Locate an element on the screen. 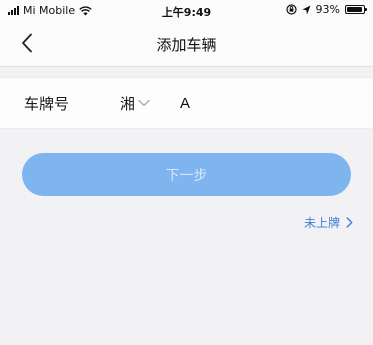 The height and width of the screenshot is (345, 373). province-value: 湘 is located at coordinates (128, 103).